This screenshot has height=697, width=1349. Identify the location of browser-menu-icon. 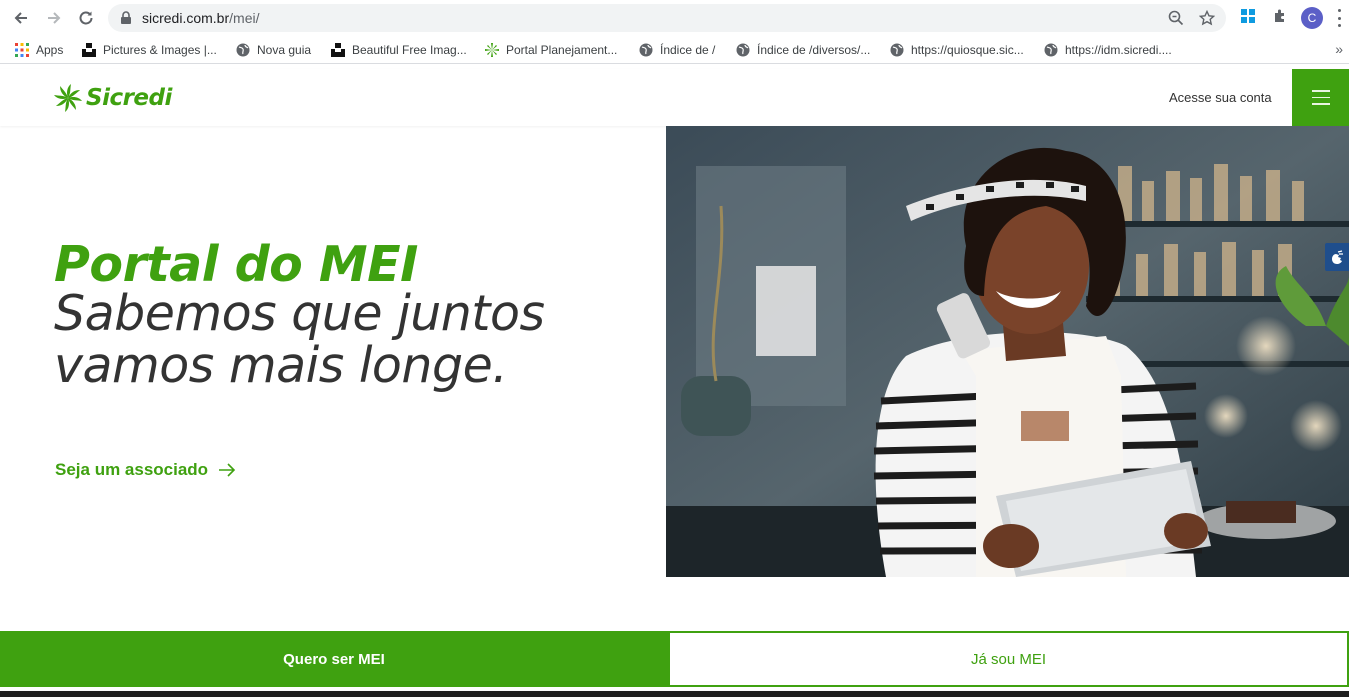
(1339, 18).